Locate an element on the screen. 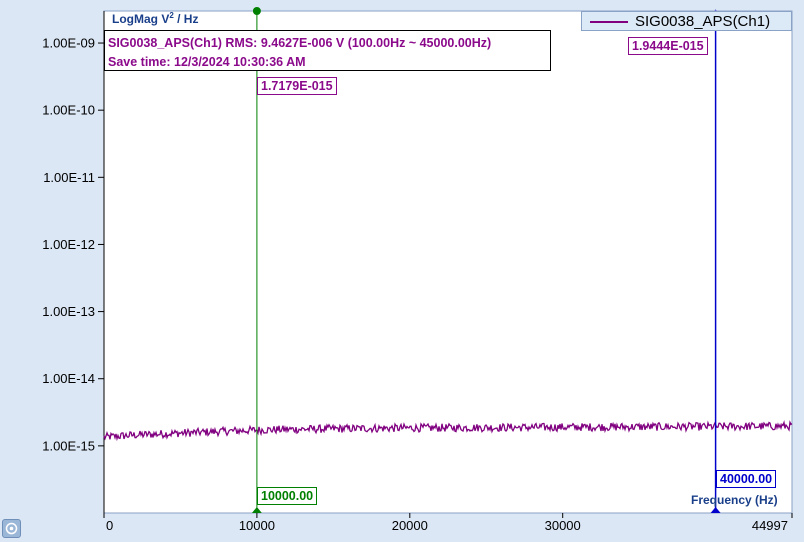  y-tick-label: 1.00E-15 is located at coordinates (68, 445).